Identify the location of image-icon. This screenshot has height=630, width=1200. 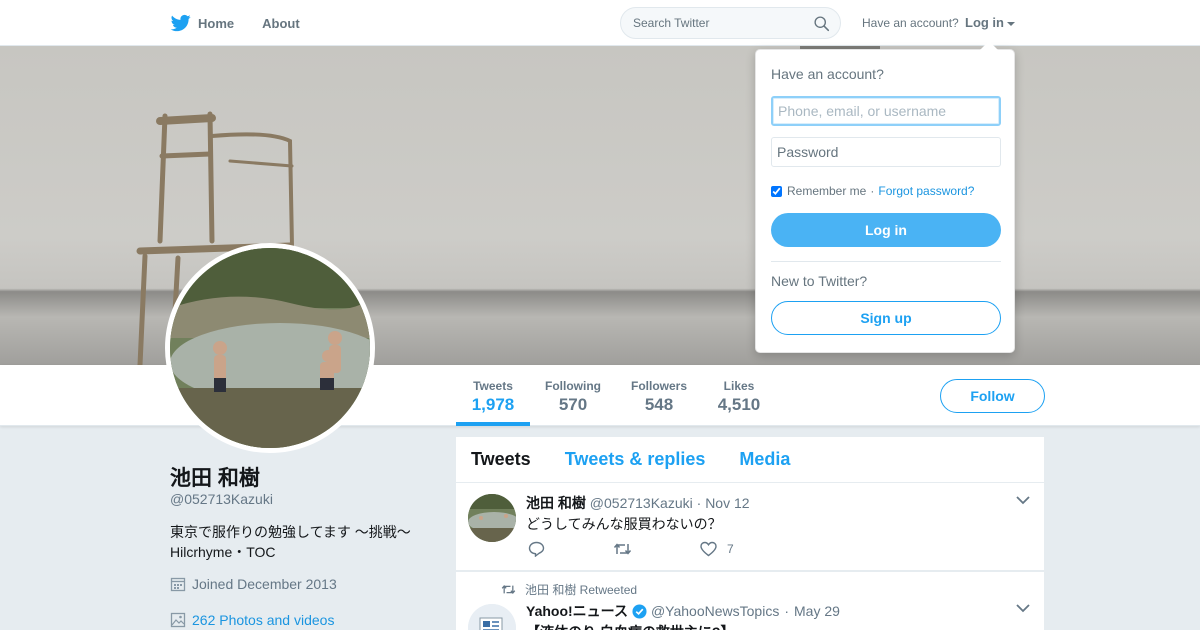
(178, 620).